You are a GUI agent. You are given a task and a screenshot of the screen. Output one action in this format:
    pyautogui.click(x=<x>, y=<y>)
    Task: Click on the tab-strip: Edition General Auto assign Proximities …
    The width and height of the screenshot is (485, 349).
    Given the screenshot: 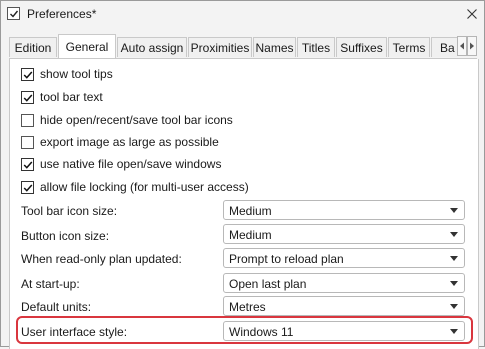 What is the action you would take?
    pyautogui.click(x=243, y=46)
    